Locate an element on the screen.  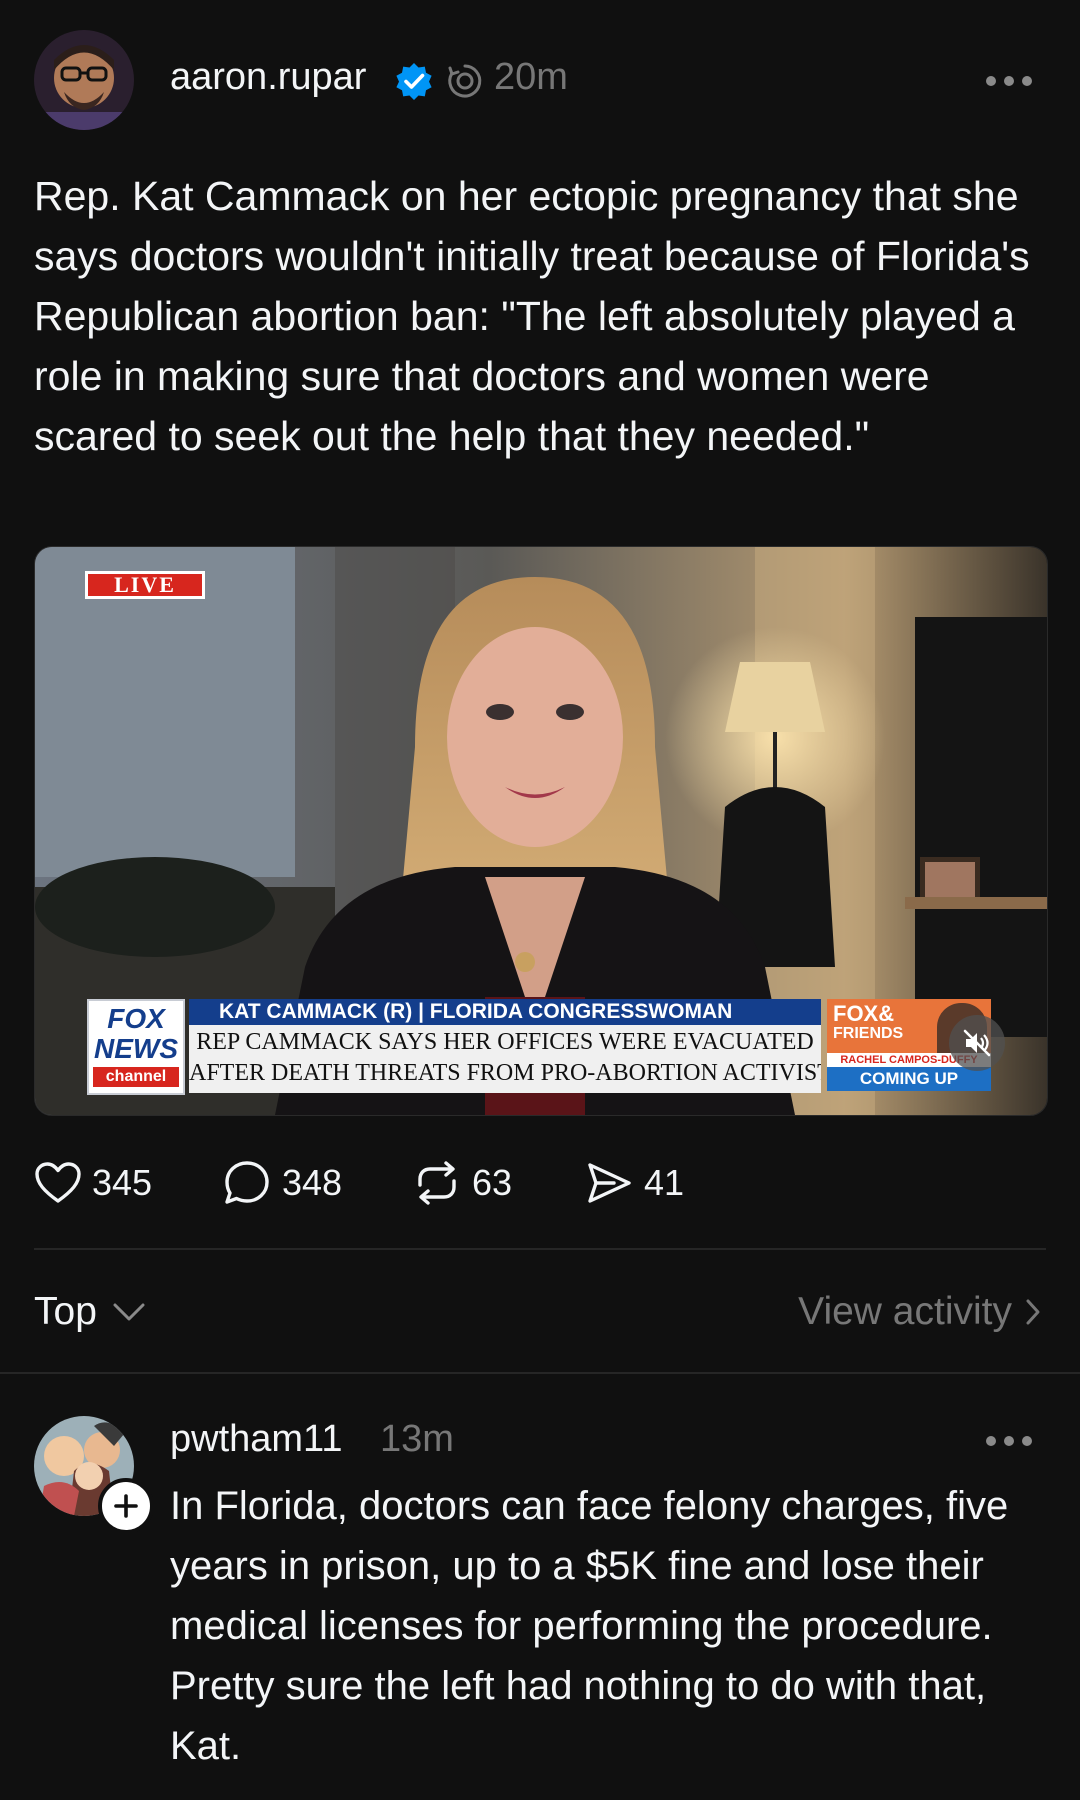
sort-label: Top is located at coordinates (65, 1311).